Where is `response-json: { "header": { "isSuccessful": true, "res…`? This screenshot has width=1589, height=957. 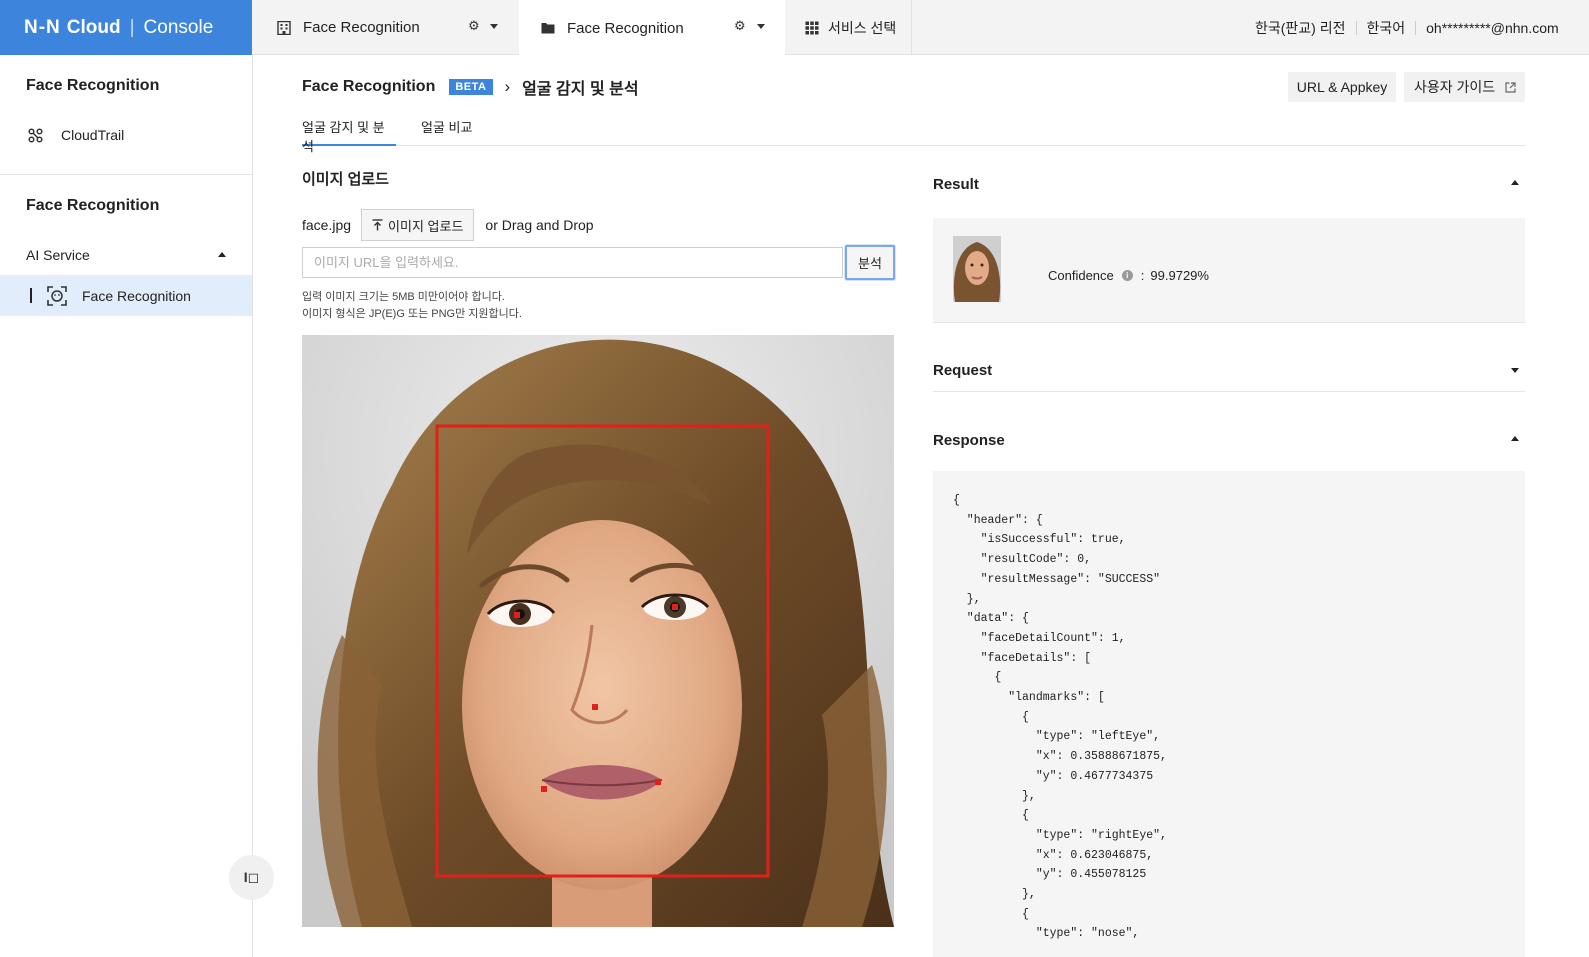
response-json: { "header": { "isSuccessful": true, "res… is located at coordinates (1060, 717).